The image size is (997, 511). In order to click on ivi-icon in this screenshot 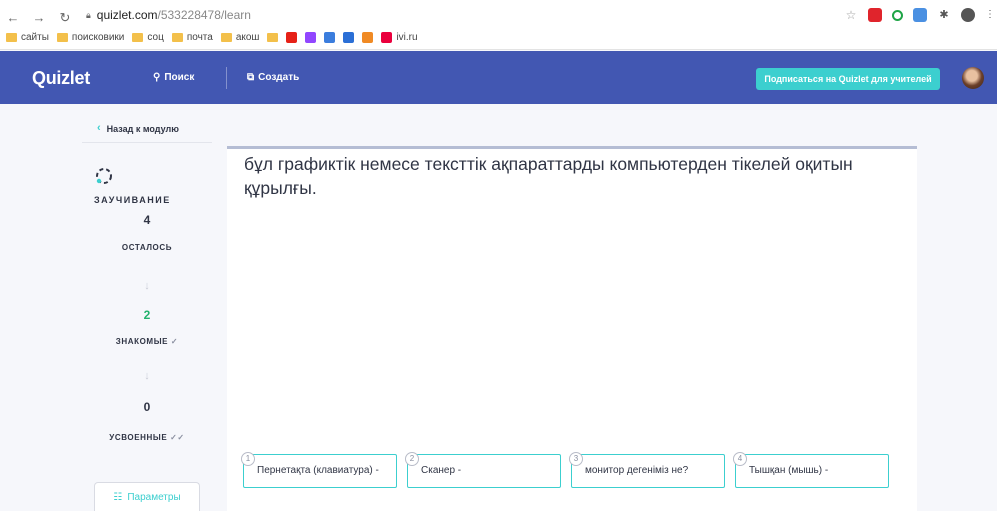, I will do `click(387, 37)`.